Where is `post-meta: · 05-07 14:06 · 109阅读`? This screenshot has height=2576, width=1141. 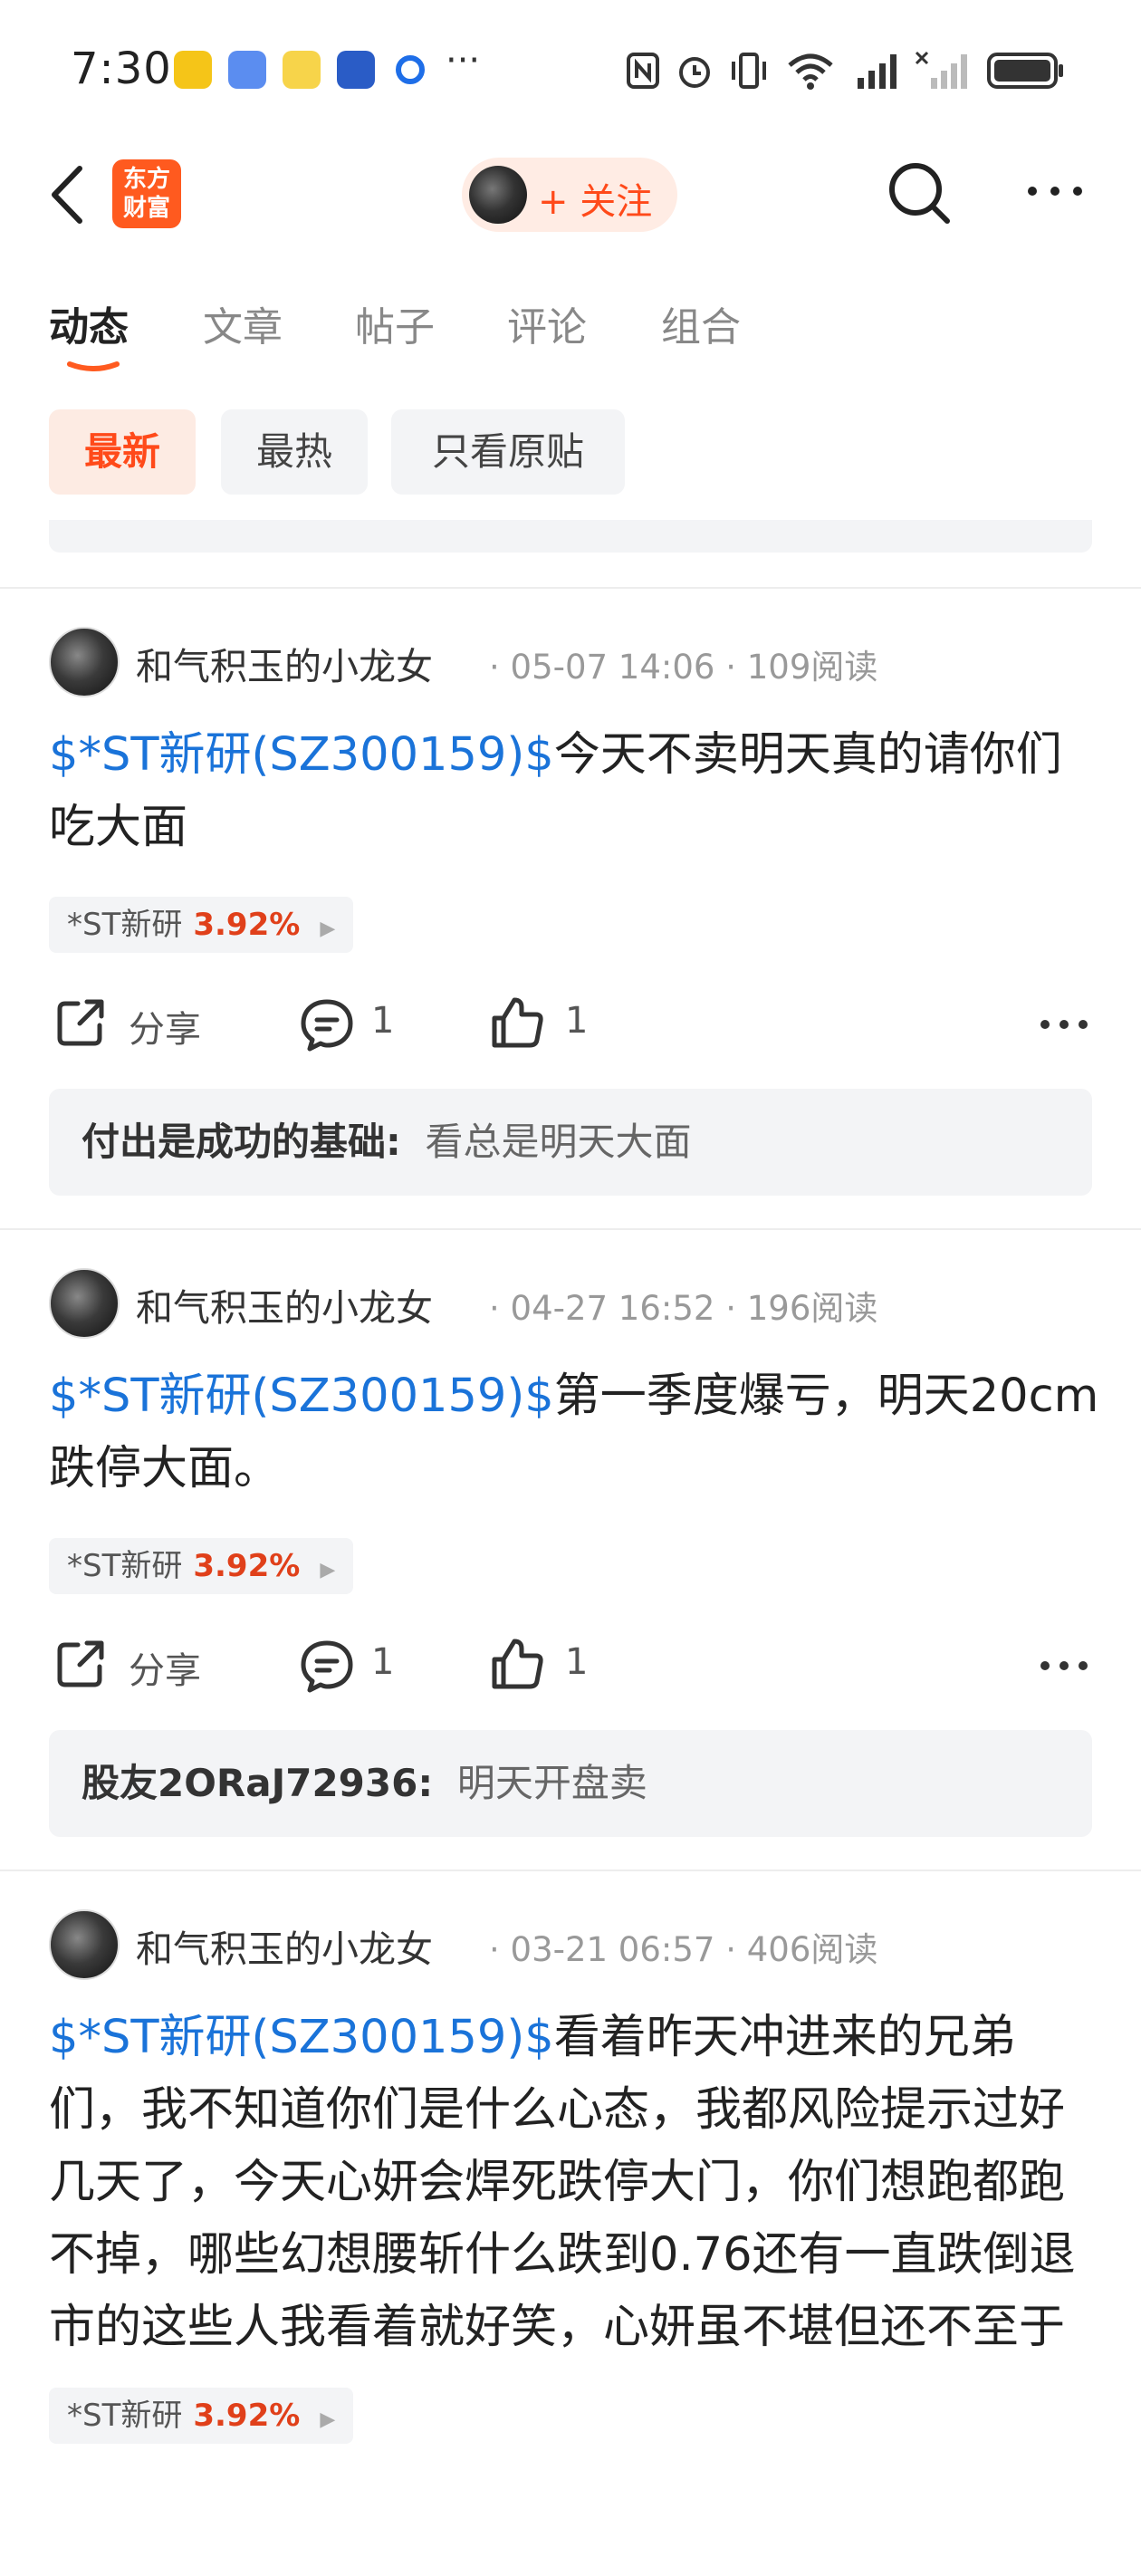
post-meta: · 05-07 14:06 · 109阅读 is located at coordinates (683, 667).